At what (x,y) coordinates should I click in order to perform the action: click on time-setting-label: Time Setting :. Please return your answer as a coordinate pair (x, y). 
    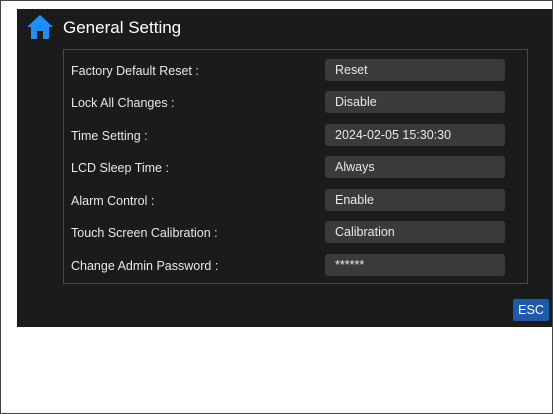
    Looking at the image, I should click on (109, 136).